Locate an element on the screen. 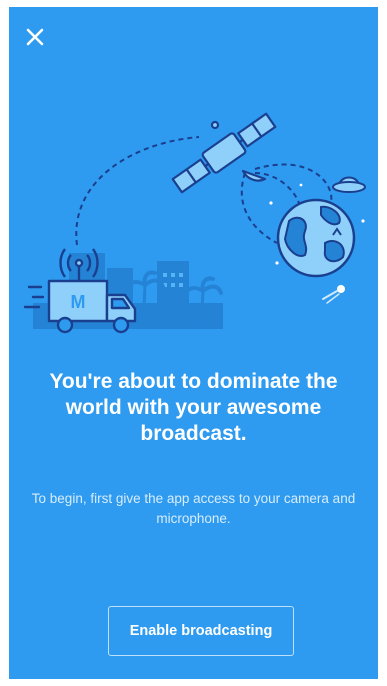 The image size is (387, 686). ufo-icon is located at coordinates (349, 184).